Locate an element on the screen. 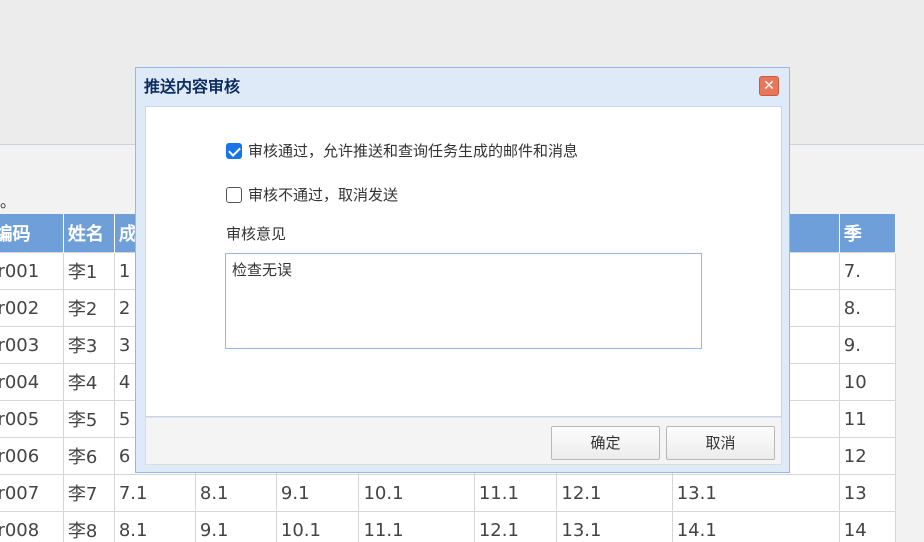  close-icon: ✕ is located at coordinates (769, 86).